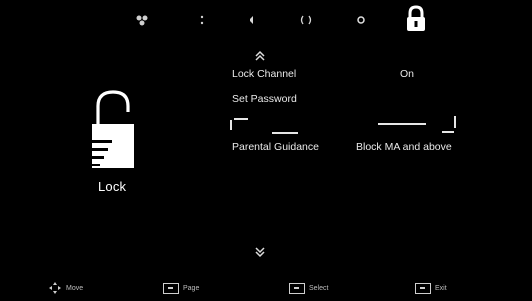 This screenshot has height=301, width=532. I want to click on set-password-label: Set Password, so click(264, 99).